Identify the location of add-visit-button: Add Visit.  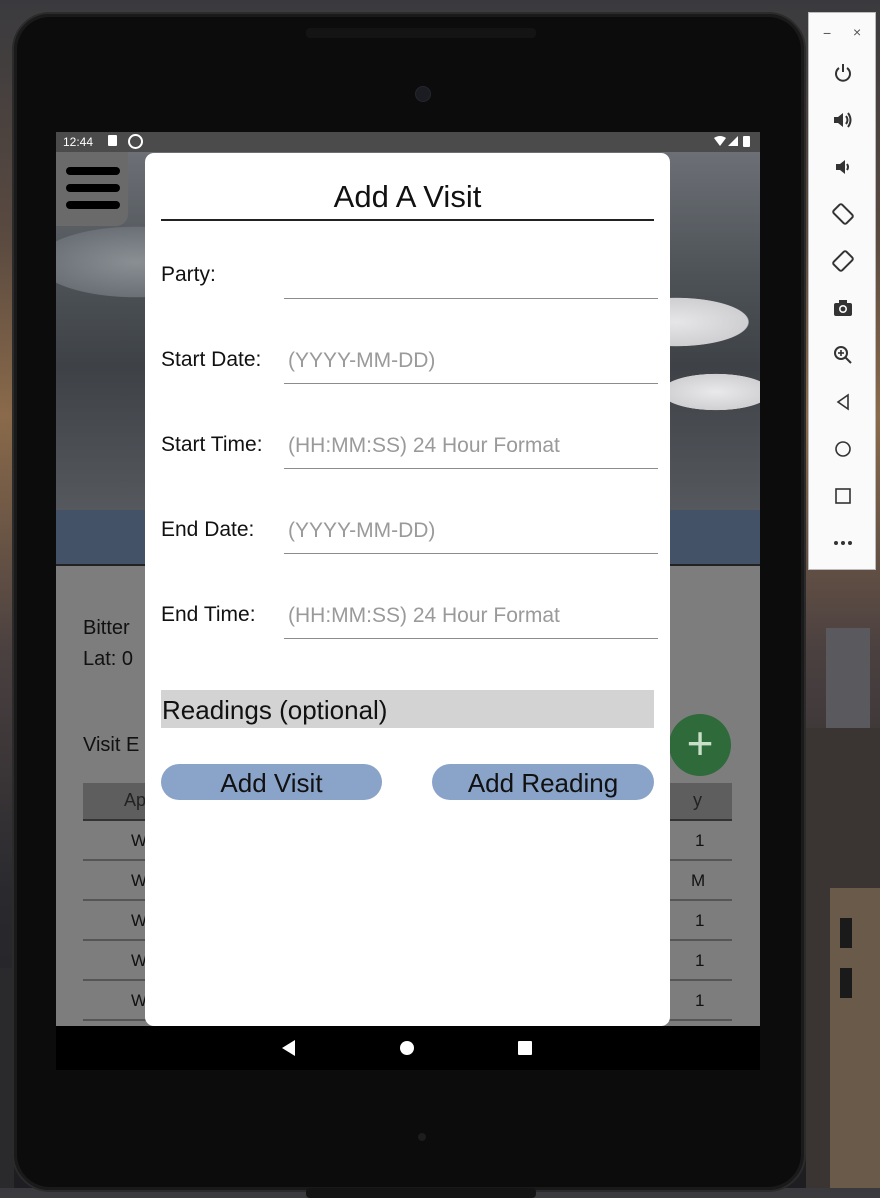
(271, 782).